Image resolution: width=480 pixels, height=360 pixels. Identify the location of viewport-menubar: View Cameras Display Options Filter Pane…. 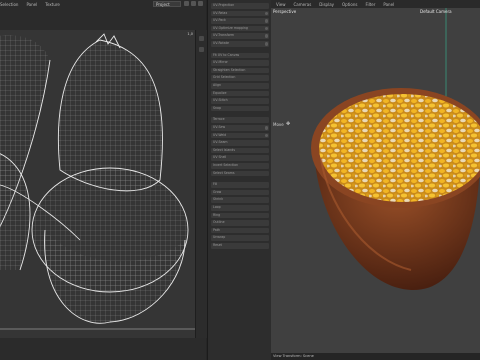
(335, 4).